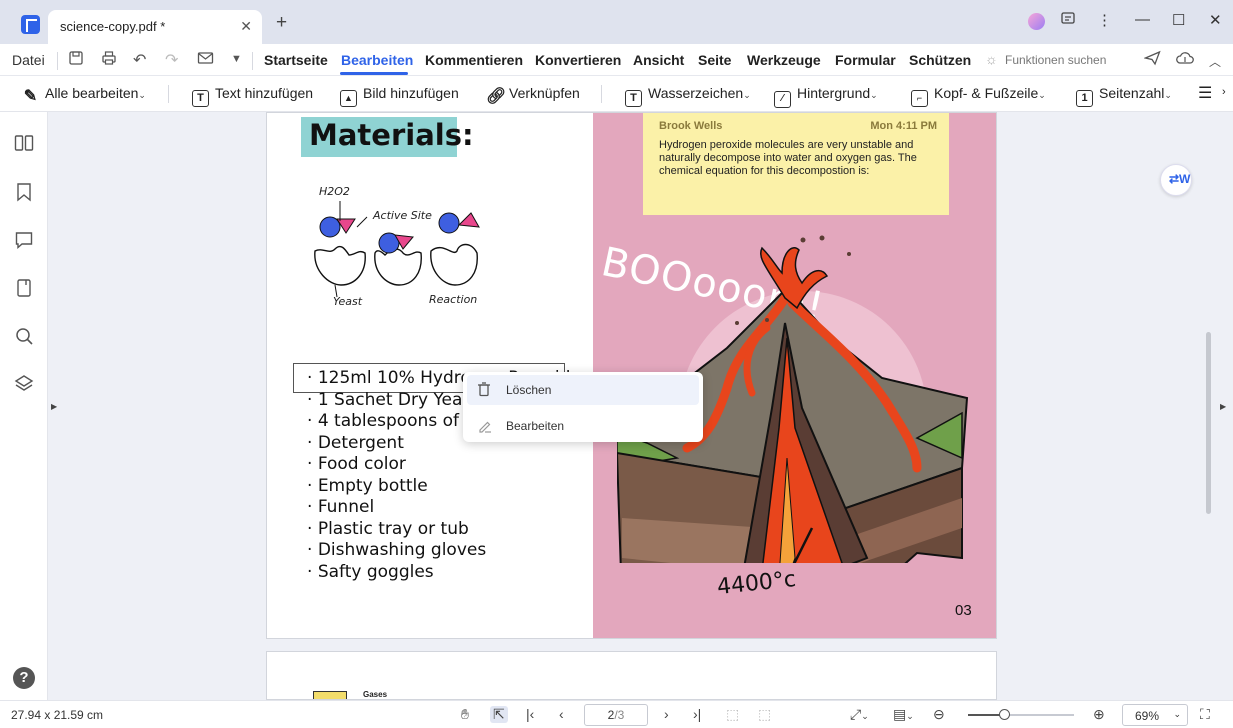 The height and width of the screenshot is (728, 1233). I want to click on context-delete-label: Löschen, so click(529, 390).